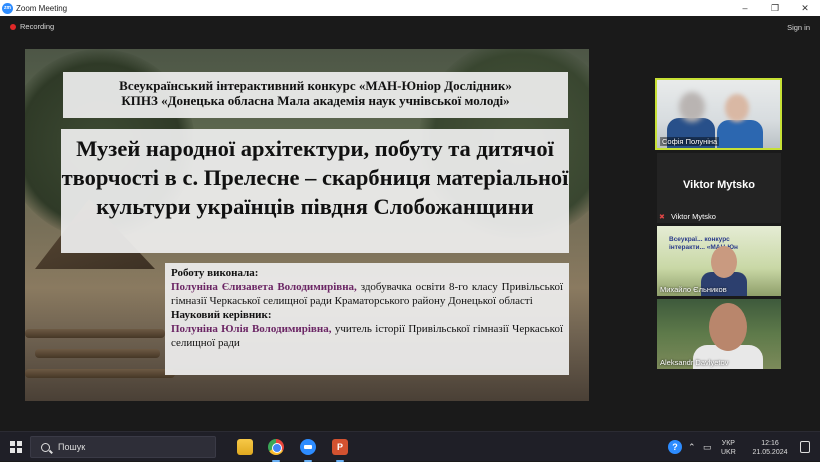 The width and height of the screenshot is (820, 462). I want to click on participant-tile: Софія Полуніна, so click(718, 114).